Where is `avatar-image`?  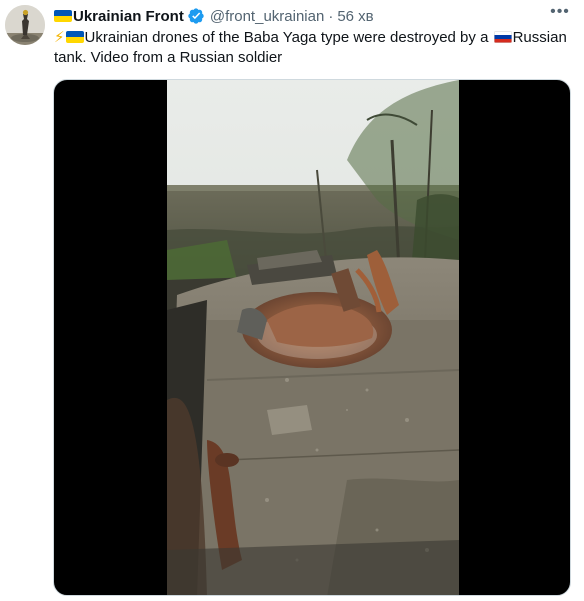 avatar-image is located at coordinates (25, 25).